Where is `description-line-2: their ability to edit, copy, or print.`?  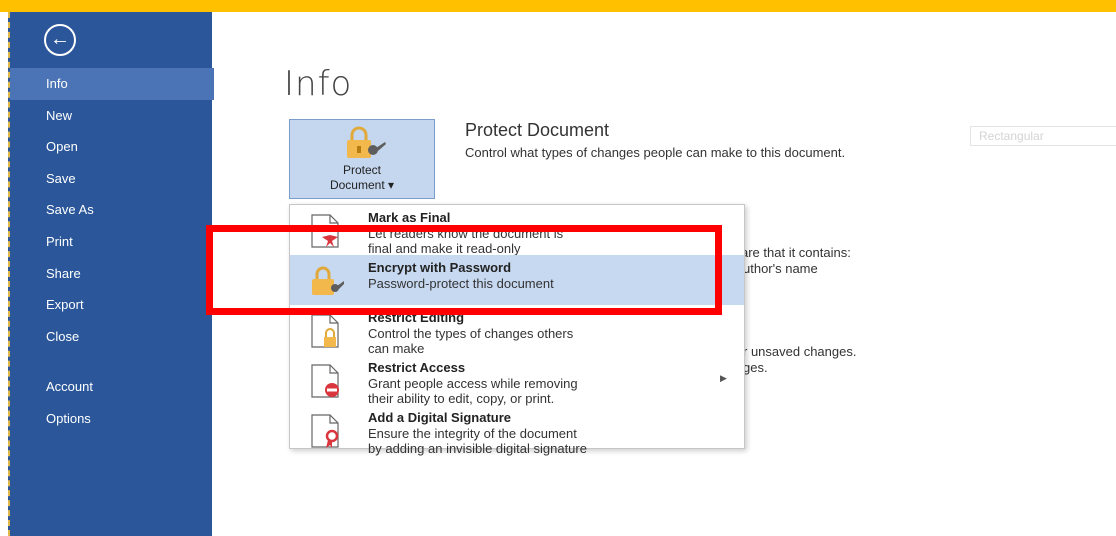
description-line-2: their ability to edit, copy, or print. is located at coordinates (461, 398).